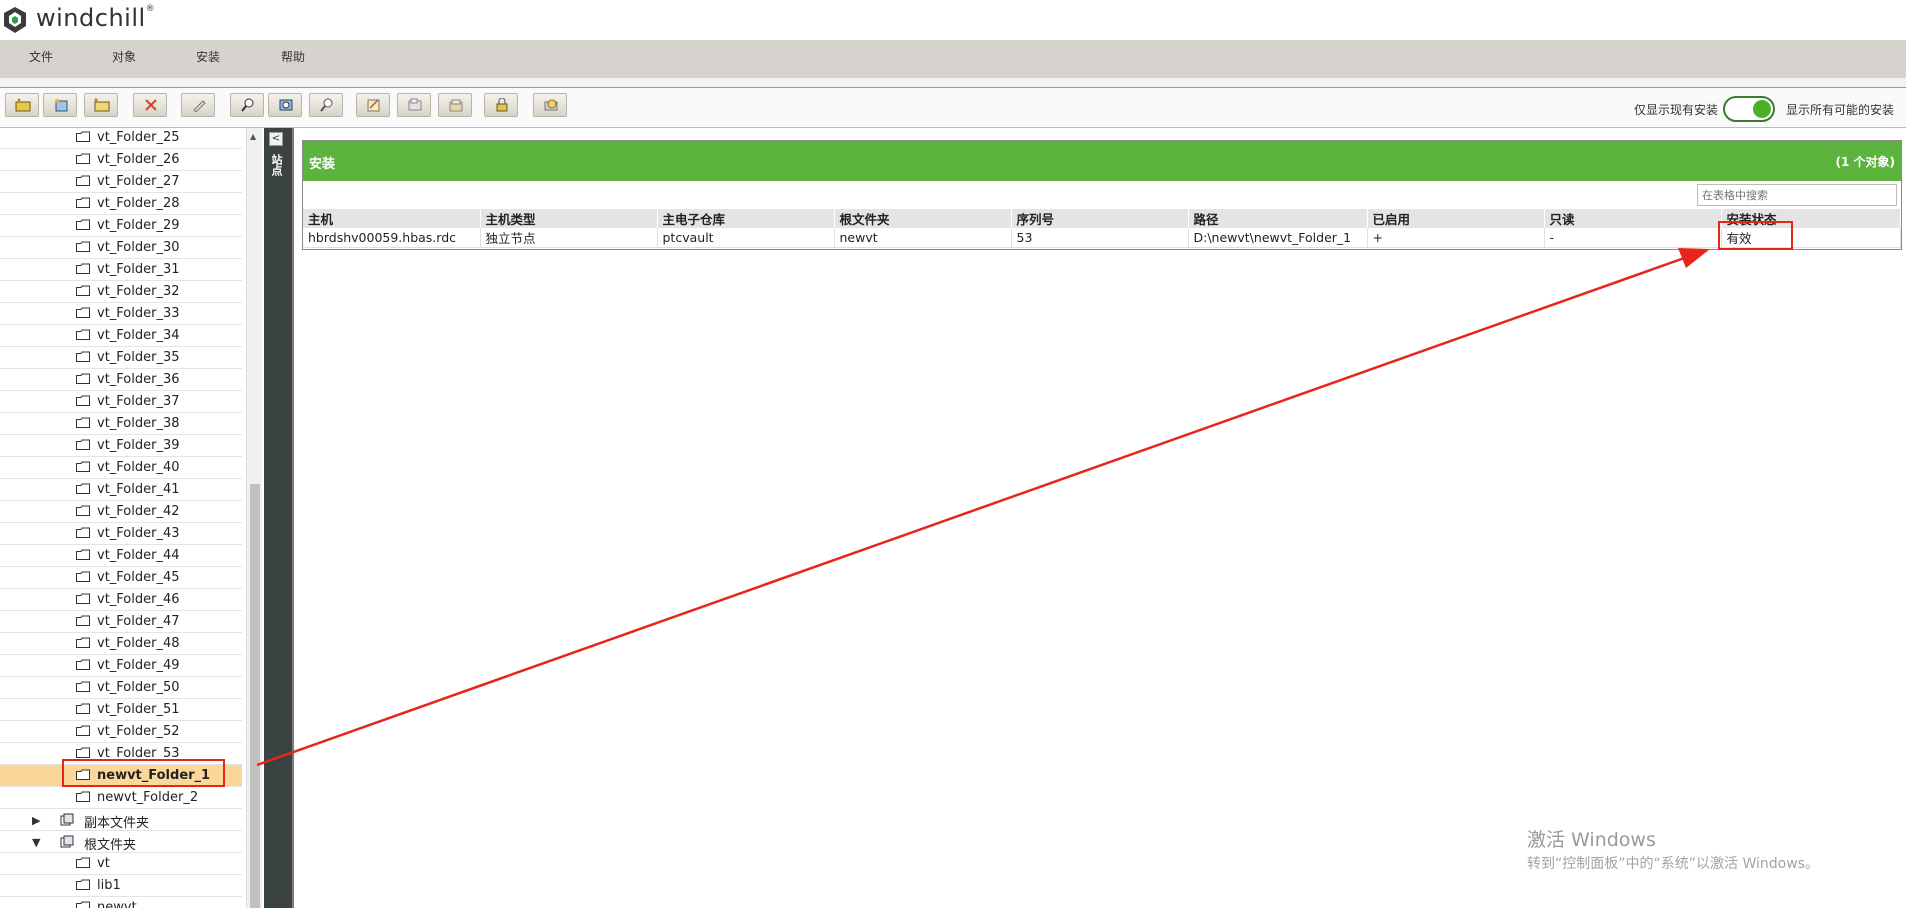 This screenshot has height=908, width=1906. I want to click on column-header: 根文件夹, so click(923, 218).